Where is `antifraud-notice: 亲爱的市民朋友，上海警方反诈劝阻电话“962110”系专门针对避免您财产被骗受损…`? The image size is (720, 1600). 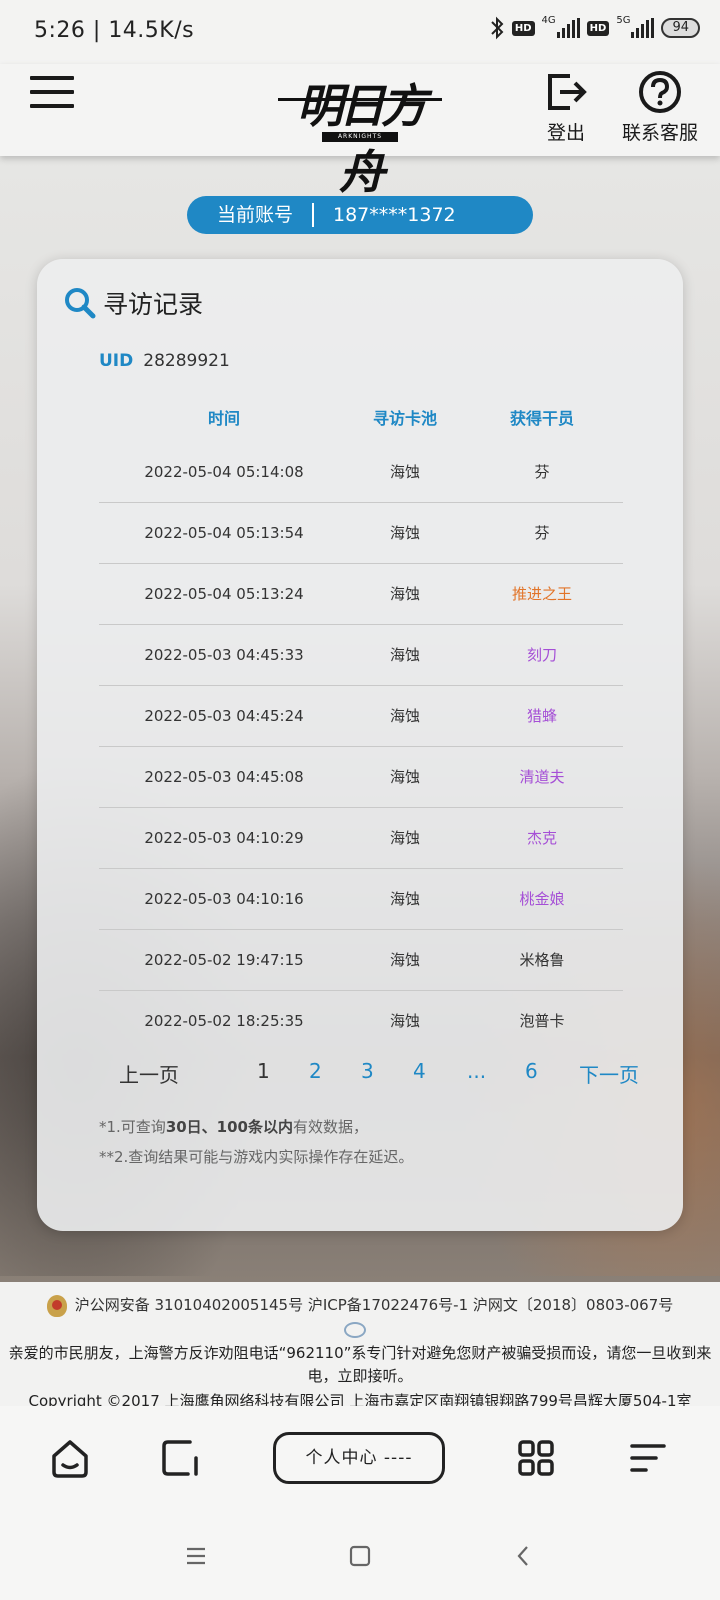
antifraud-notice: 亲爱的市民朋友，上海警方反诈劝阻电话“962110”系专门针对避免您财产被骗受损… is located at coordinates (360, 1364).